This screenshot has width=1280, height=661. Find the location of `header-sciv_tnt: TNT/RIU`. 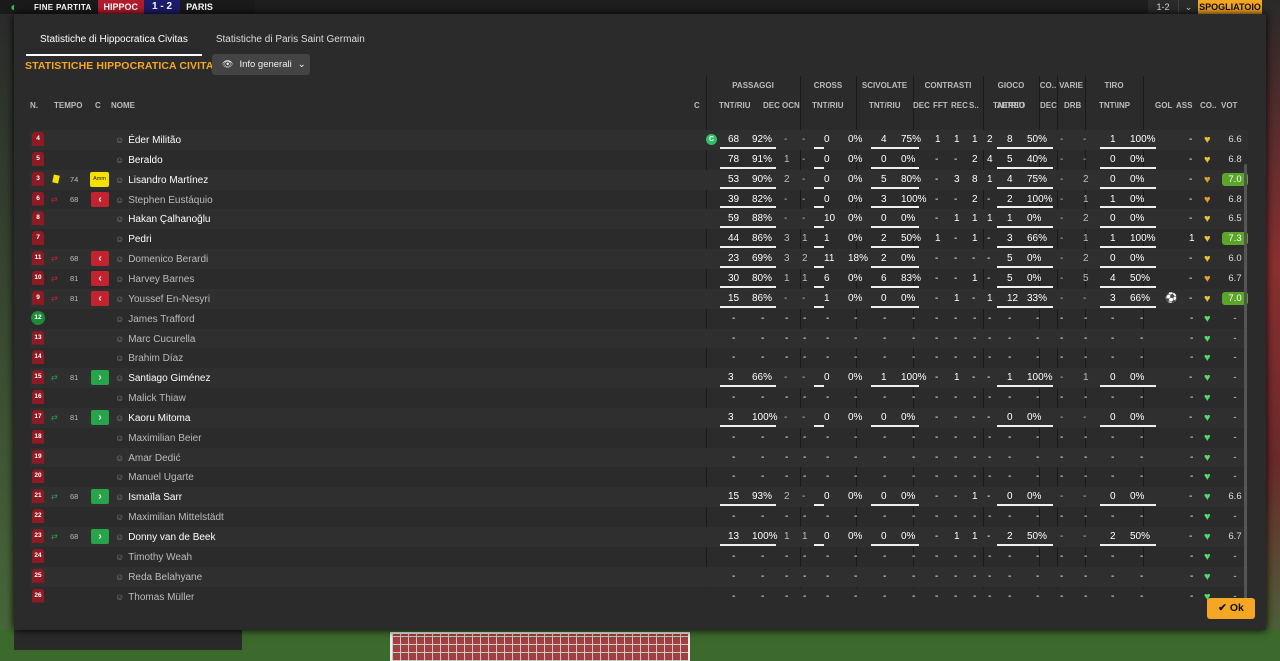

header-sciv_tnt: TNT/RIU is located at coordinates (885, 106).